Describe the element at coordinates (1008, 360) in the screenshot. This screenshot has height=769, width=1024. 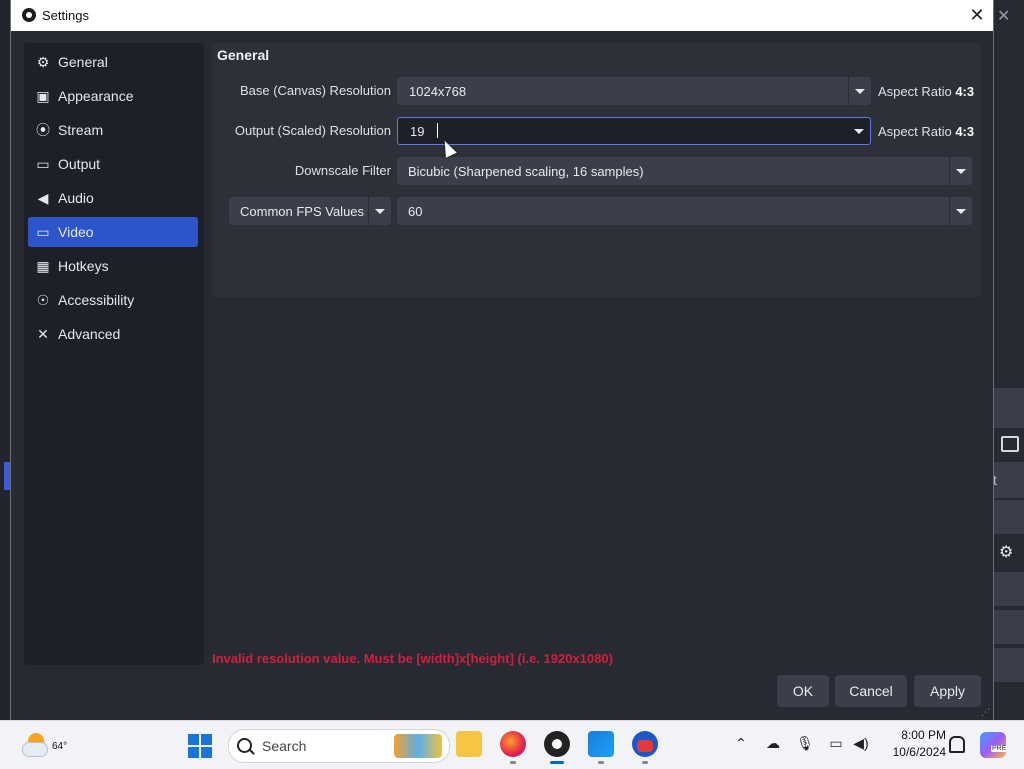
I see `background-right-edge: ✕ t ⚙` at that location.